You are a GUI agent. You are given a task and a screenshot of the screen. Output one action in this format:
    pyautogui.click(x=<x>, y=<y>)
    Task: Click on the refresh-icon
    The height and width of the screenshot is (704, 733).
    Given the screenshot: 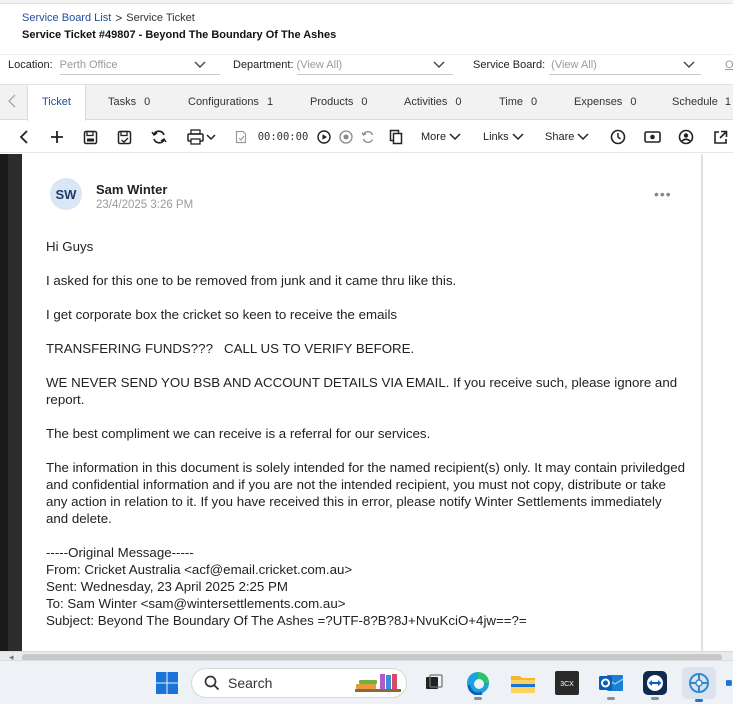 What is the action you would take?
    pyautogui.click(x=159, y=137)
    